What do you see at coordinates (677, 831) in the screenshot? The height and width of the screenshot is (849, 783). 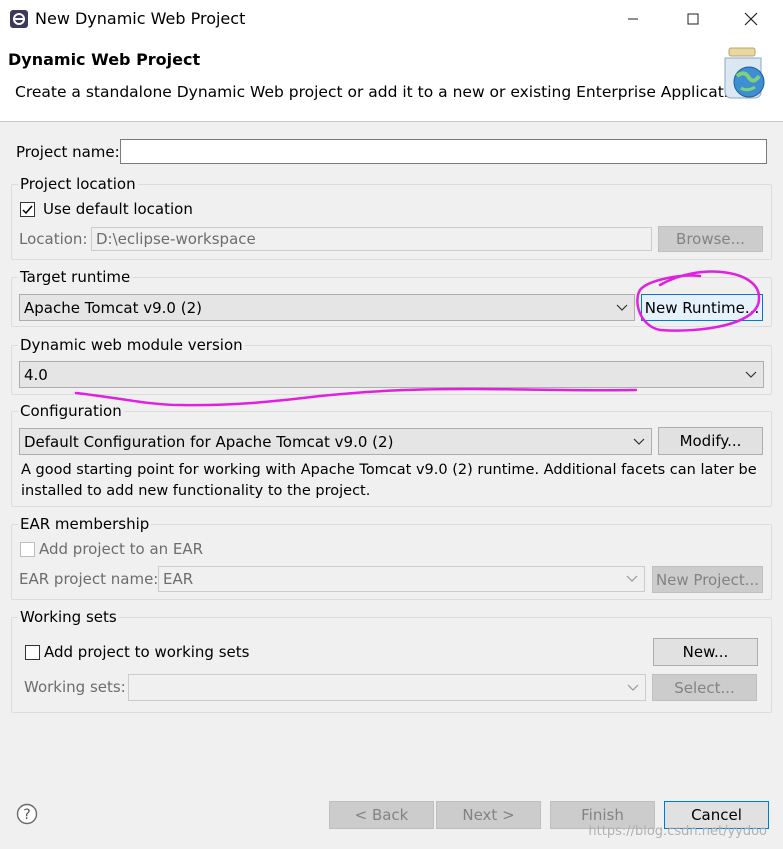 I see `watermark: https://blog.csdn.net/yydoo` at bounding box center [677, 831].